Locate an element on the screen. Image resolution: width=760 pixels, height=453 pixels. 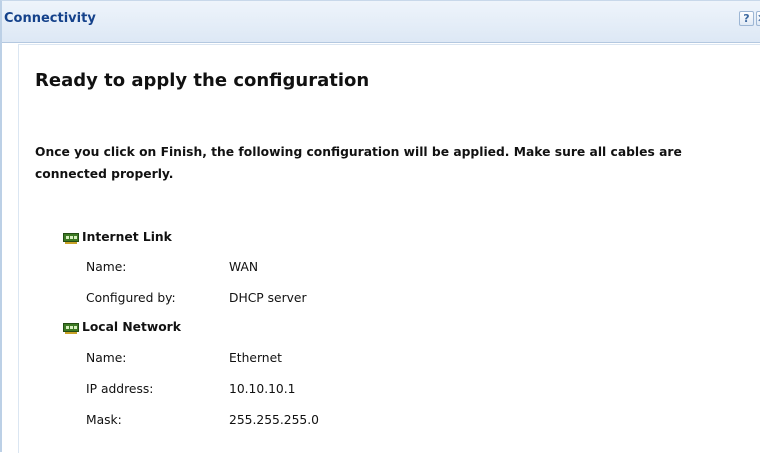
internet-link-name-label: Name: is located at coordinates (106, 267).